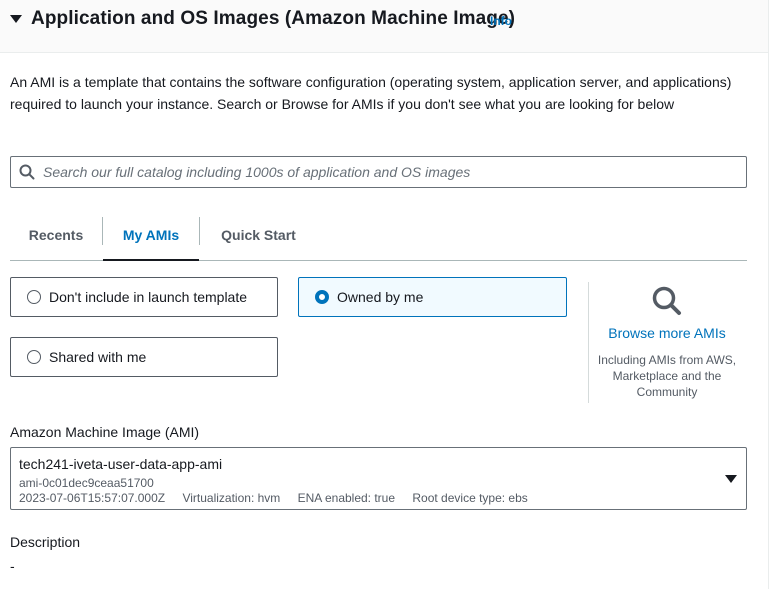 The height and width of the screenshot is (589, 772). What do you see at coordinates (768, 294) in the screenshot?
I see `panel-right-border` at bounding box center [768, 294].